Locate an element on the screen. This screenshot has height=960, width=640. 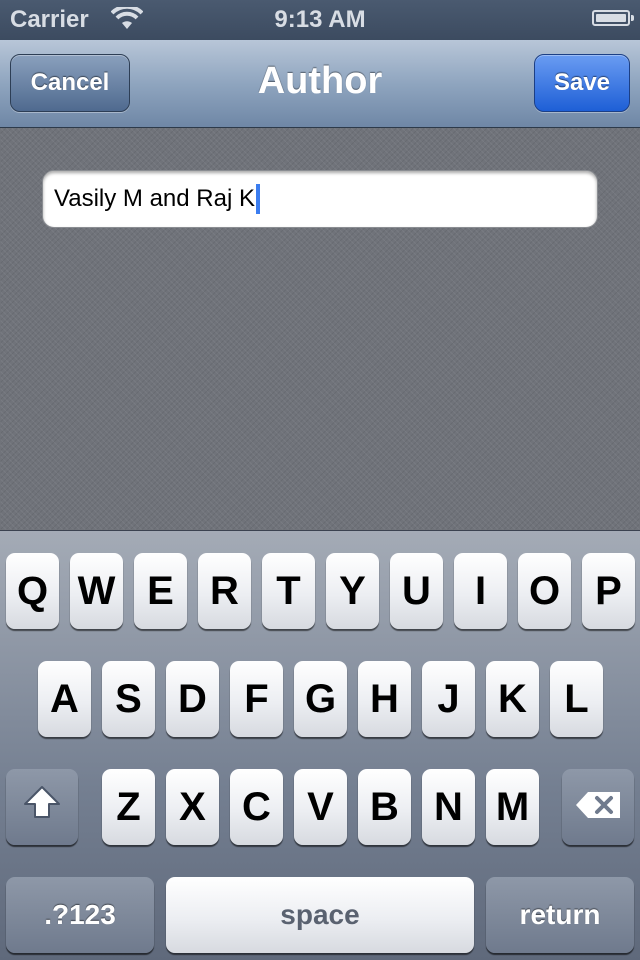
key-m: M is located at coordinates (512, 807).